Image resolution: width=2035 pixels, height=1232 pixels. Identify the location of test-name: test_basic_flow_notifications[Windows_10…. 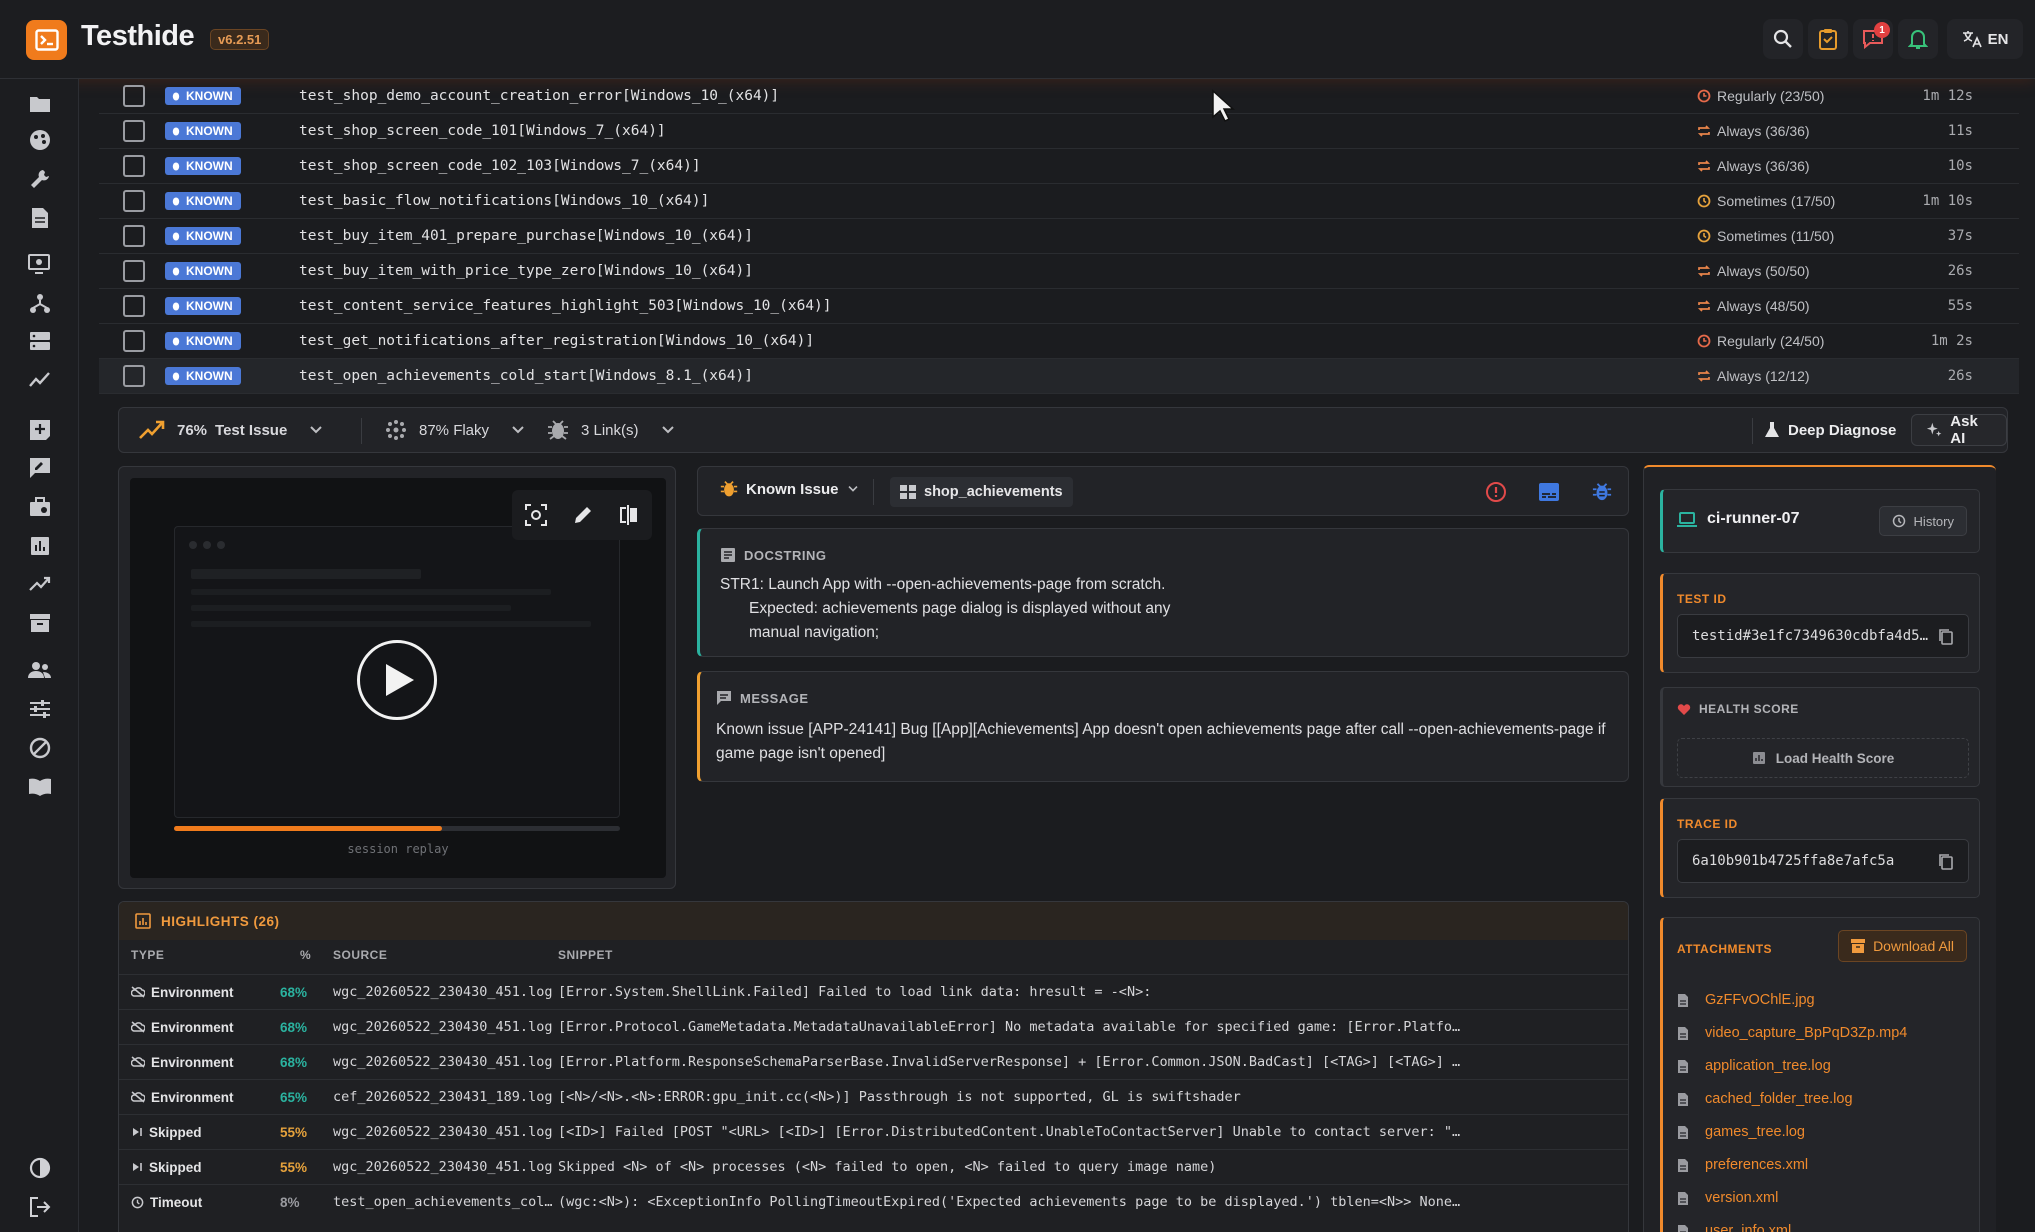
(504, 201).